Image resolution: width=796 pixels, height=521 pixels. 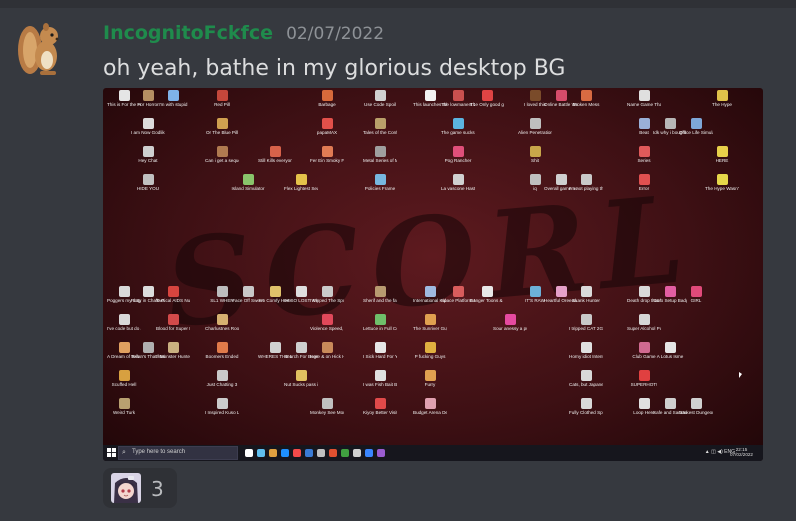 I want to click on desktop-shortcut: Red Pill, so click(x=222, y=105).